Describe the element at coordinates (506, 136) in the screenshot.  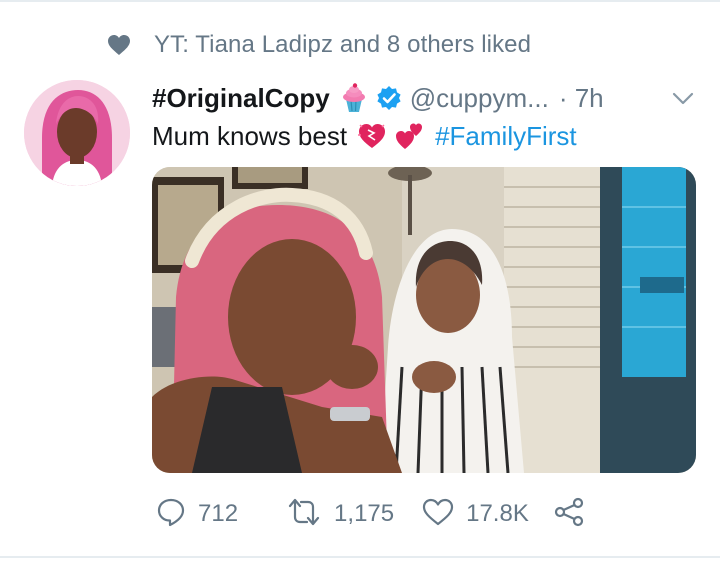
I see `hashtag-link: #FamilyFirst` at that location.